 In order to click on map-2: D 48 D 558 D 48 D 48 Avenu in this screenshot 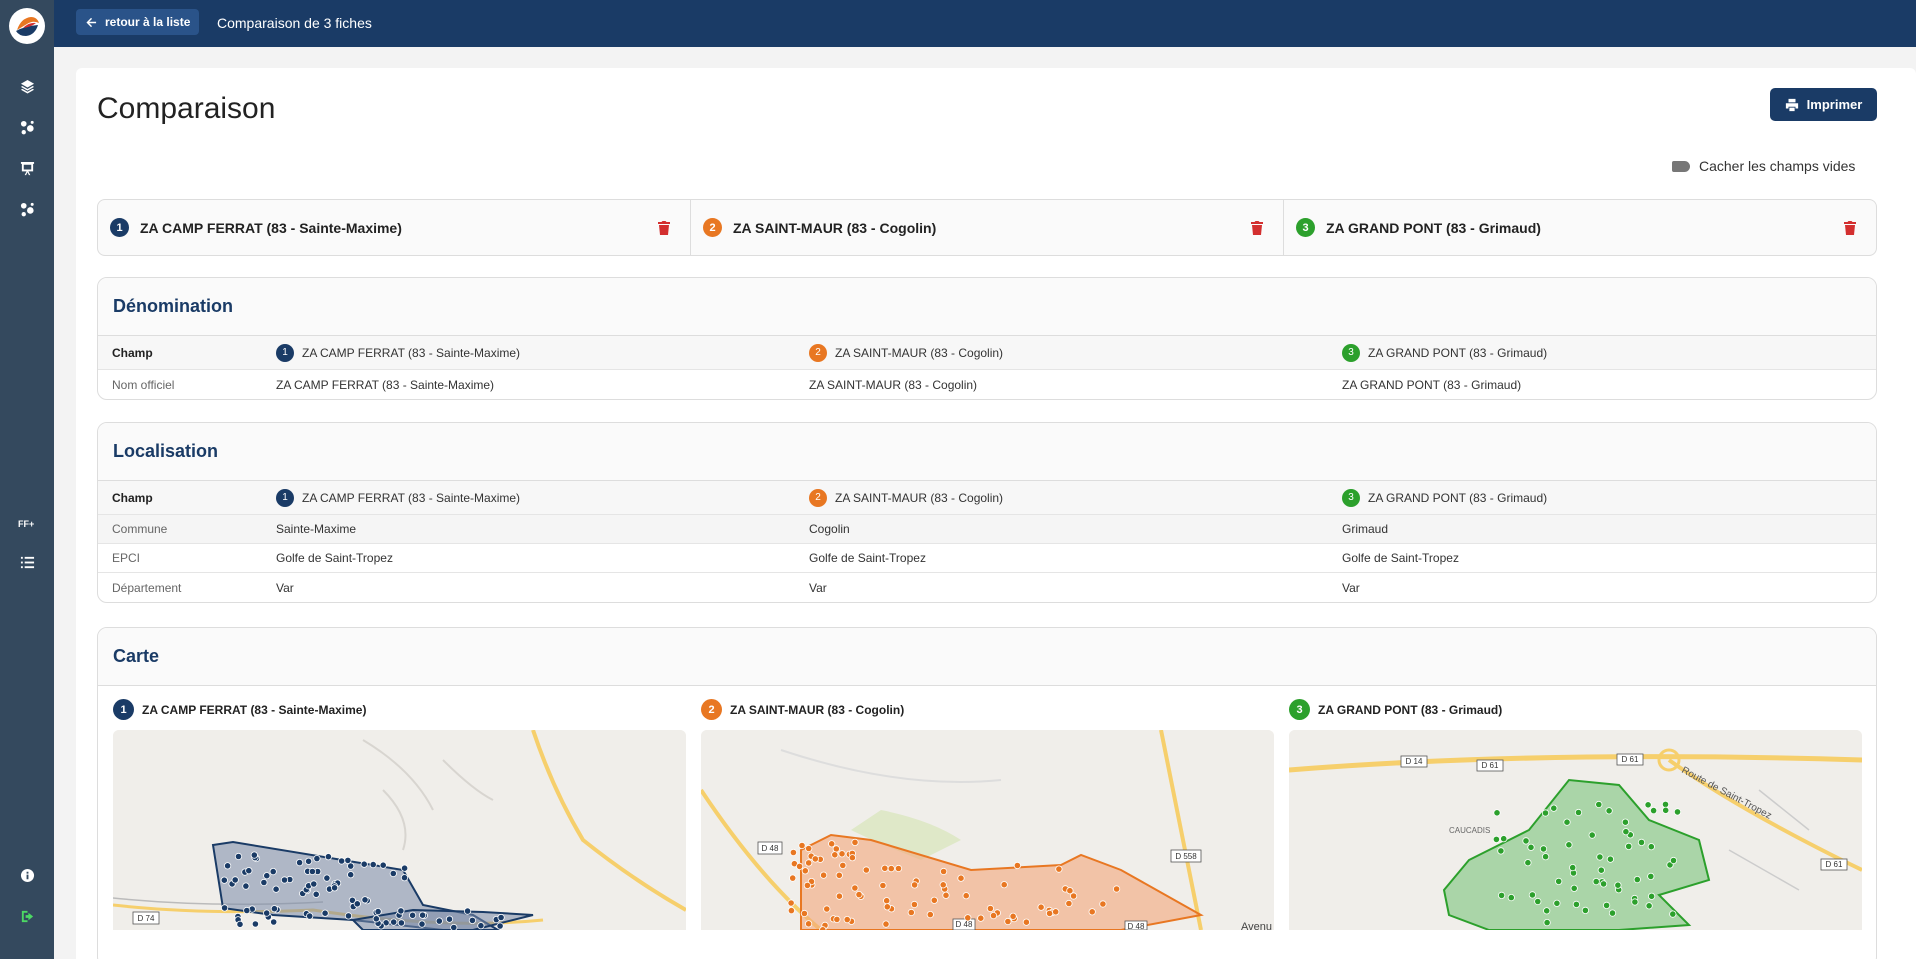, I will do `click(987, 830)`.